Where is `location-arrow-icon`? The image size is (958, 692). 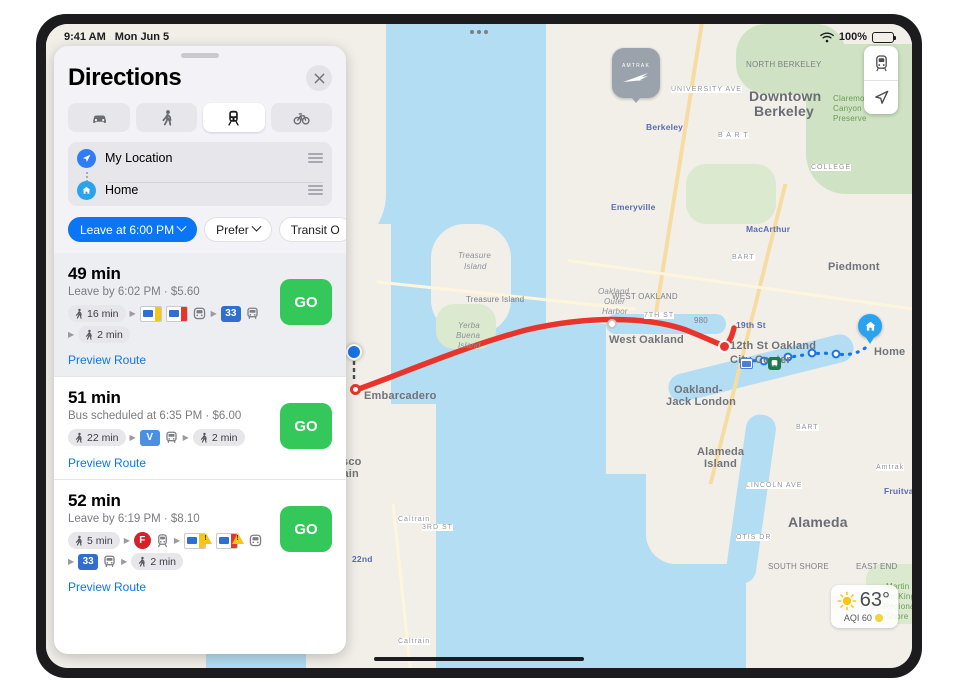 location-arrow-icon is located at coordinates (86, 158).